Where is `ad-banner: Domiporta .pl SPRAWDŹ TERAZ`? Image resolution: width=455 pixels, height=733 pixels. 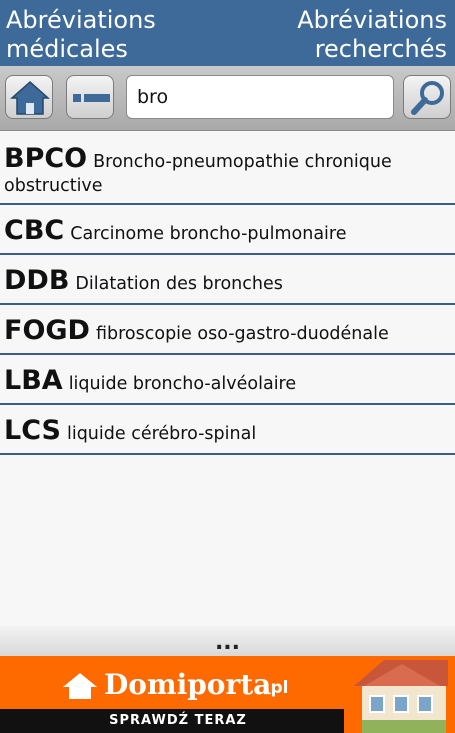 ad-banner: Domiporta .pl SPRAWDŹ TERAZ is located at coordinates (227, 694).